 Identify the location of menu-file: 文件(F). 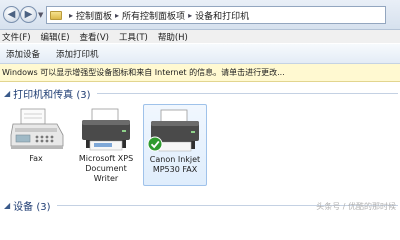
(16, 37).